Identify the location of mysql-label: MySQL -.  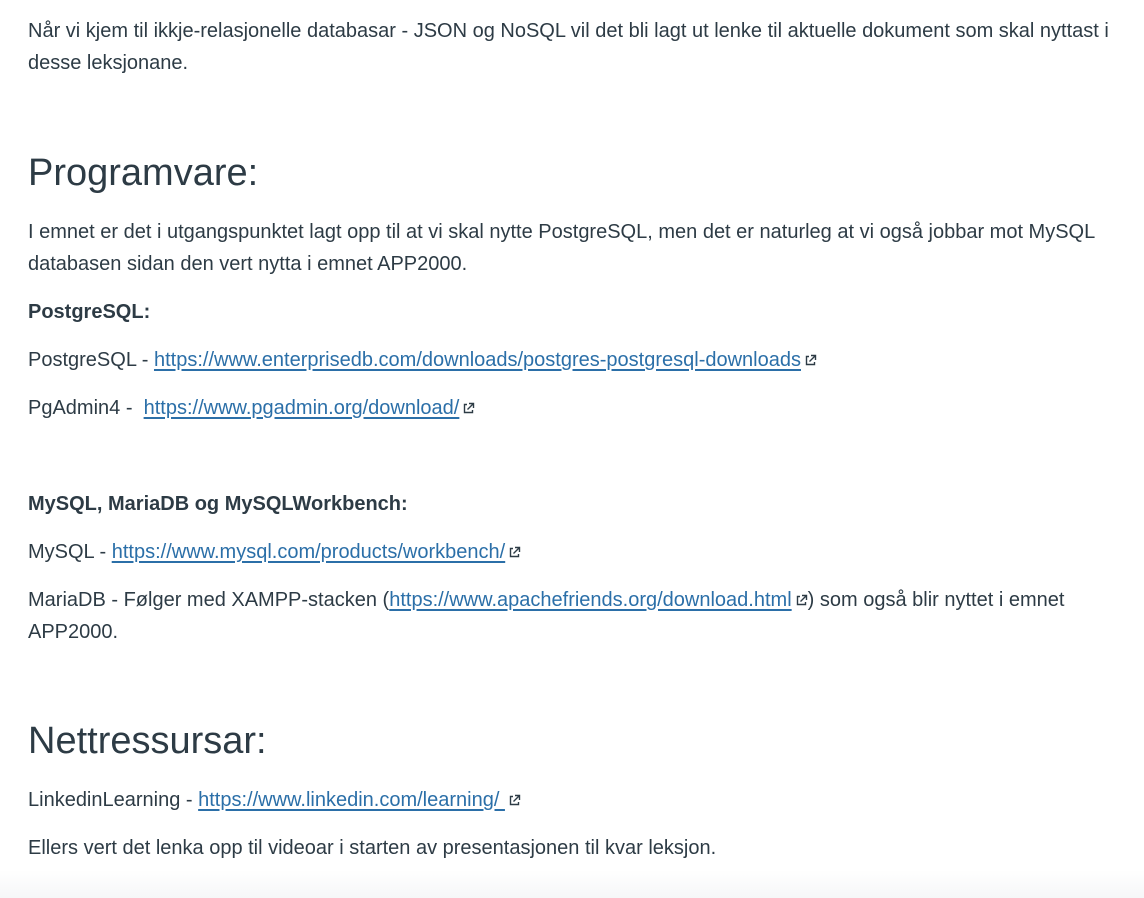
(70, 552).